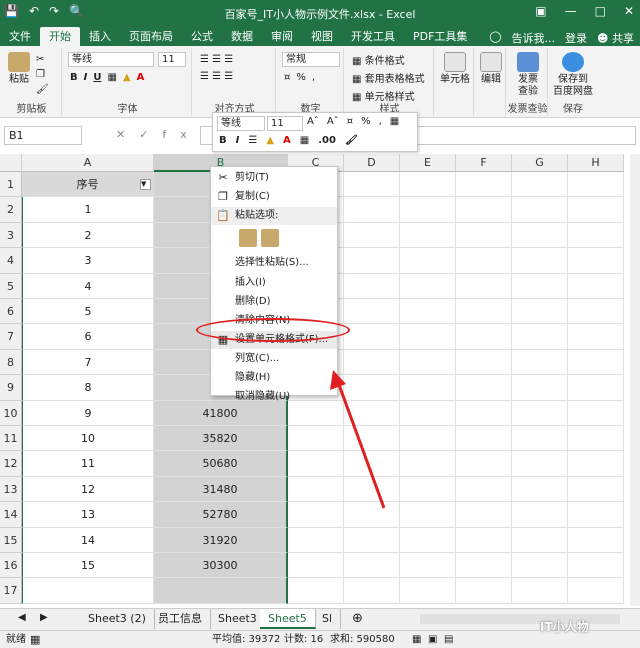  Describe the element at coordinates (88, 312) in the screenshot. I see `cell-a: 5` at that location.